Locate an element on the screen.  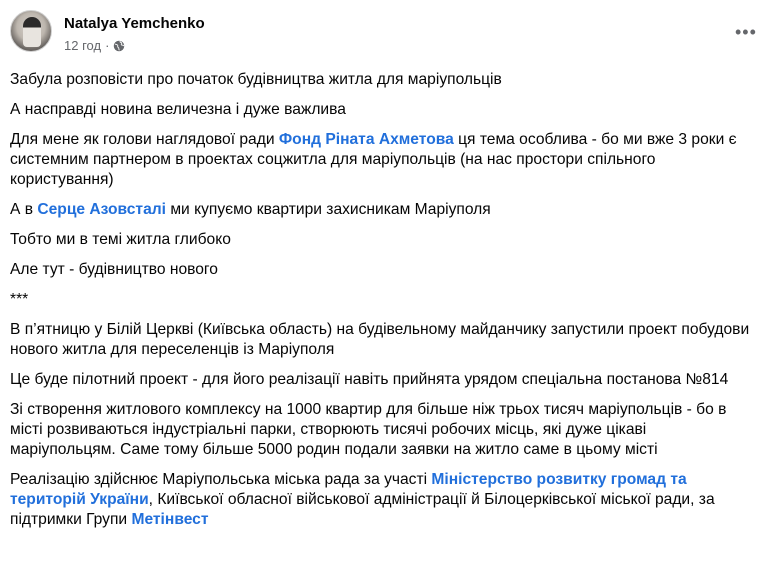
more-options-button: ••• is located at coordinates (745, 32).